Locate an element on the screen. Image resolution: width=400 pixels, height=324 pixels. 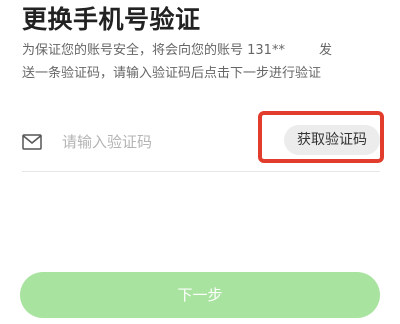
description-line-2: 送一条验证码，请输入验证码后点击下一步进行验证 is located at coordinates (172, 73).